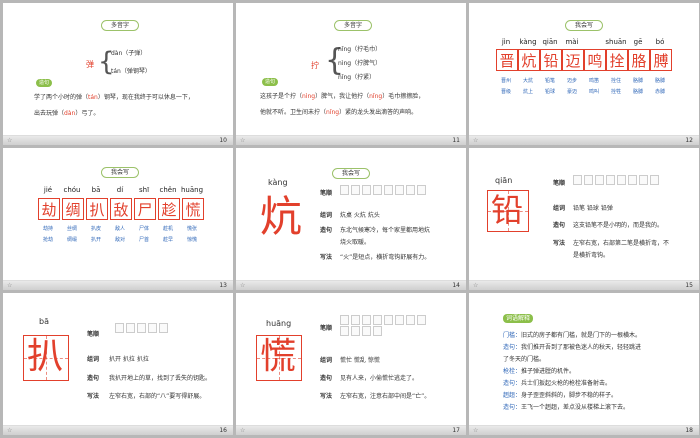 This screenshot has height=438, width=700. Describe the element at coordinates (143, 240) in the screenshot. I see `word: 尸首` at that location.